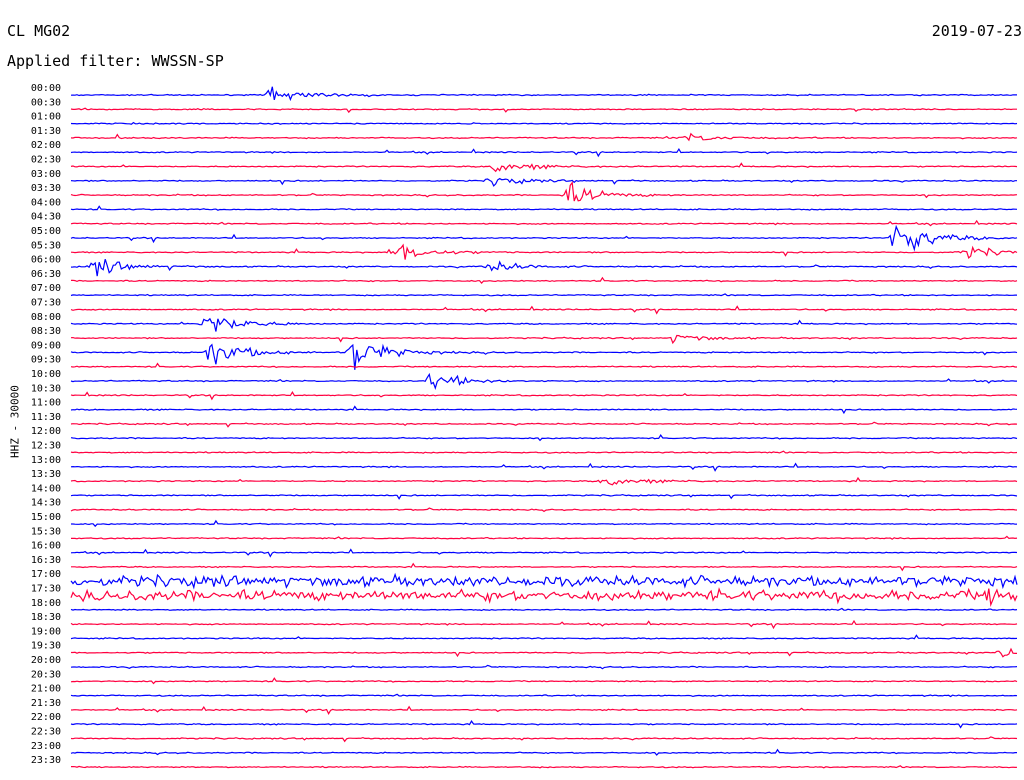 Image resolution: width=1024 pixels, height=780 pixels. What do you see at coordinates (46, 388) in the screenshot?
I see `row-label: 10:30` at bounding box center [46, 388].